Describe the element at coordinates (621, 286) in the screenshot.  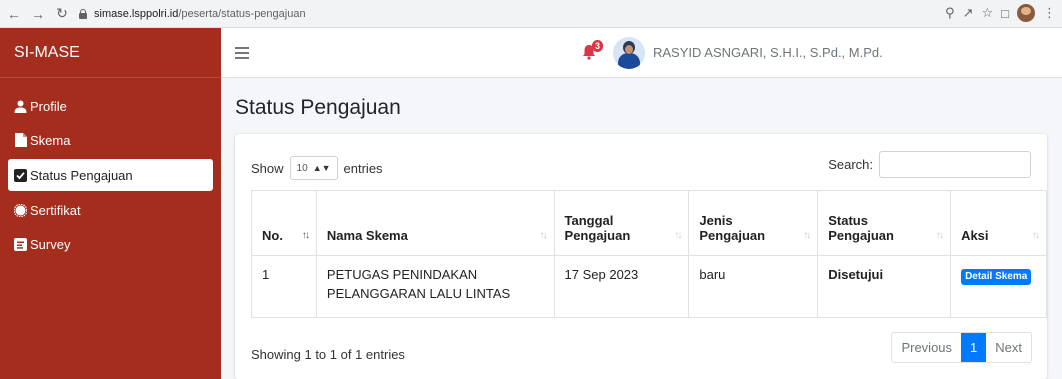
I see `cell-tanggal: 17 Sep 2023` at that location.